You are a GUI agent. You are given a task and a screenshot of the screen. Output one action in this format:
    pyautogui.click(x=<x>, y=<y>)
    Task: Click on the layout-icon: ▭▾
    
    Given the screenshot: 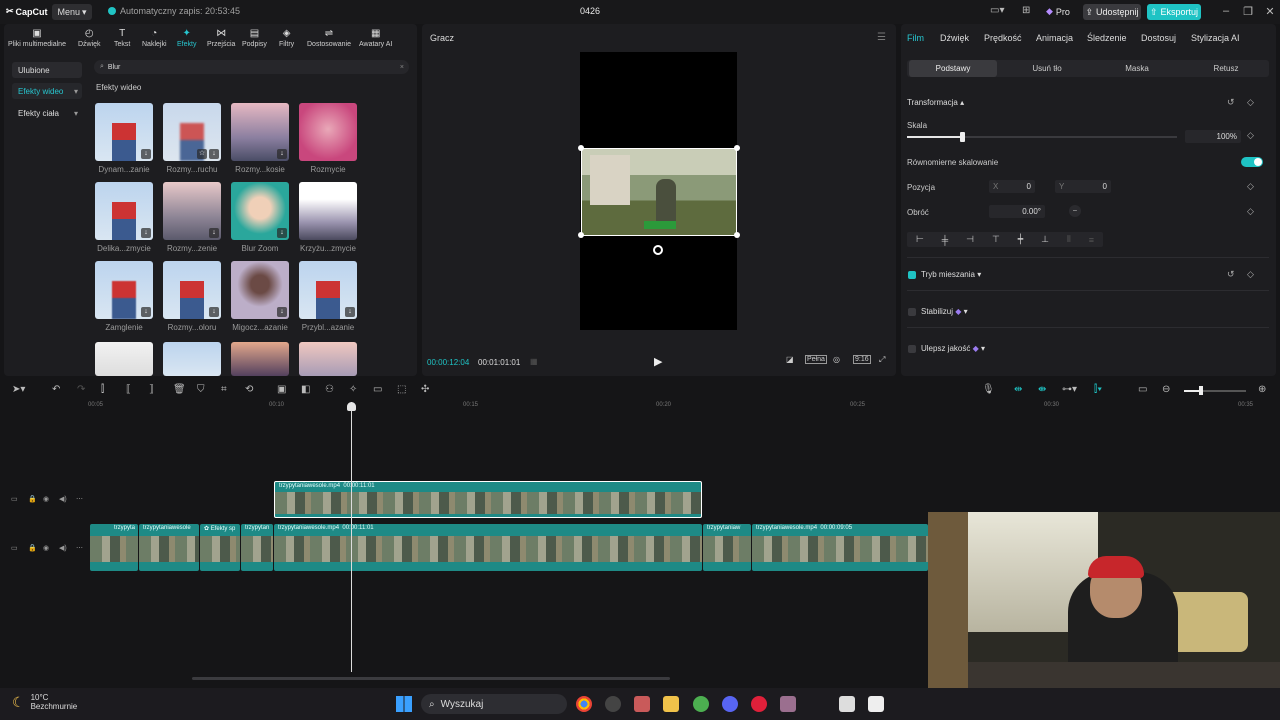 What is the action you would take?
    pyautogui.click(x=997, y=10)
    